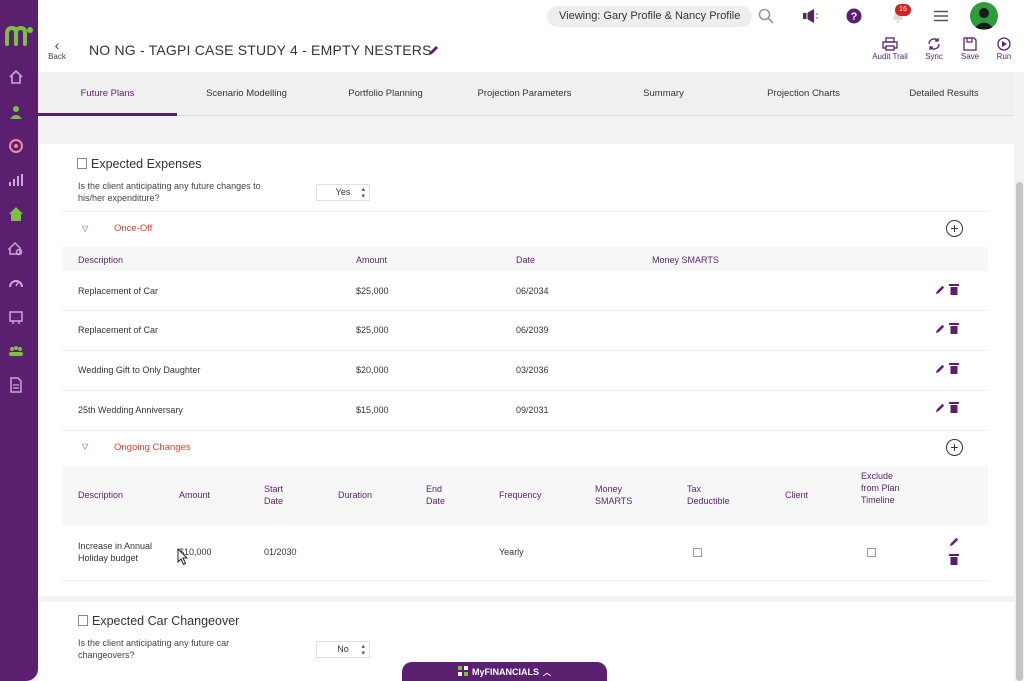 Image resolution: width=1024 pixels, height=681 pixels. What do you see at coordinates (944, 94) in the screenshot?
I see `tab-detailed-results: Detailed Results` at bounding box center [944, 94].